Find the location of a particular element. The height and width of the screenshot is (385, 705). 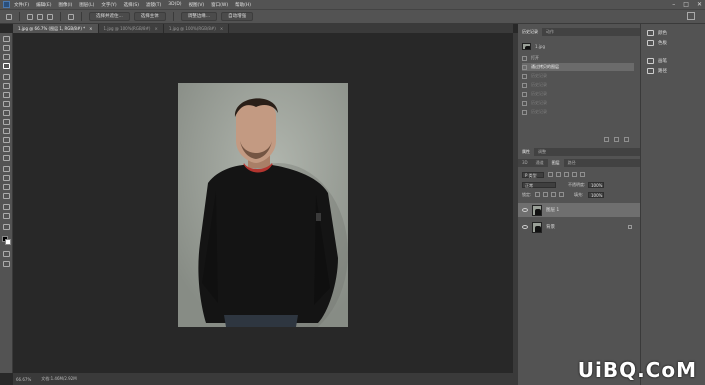

history-snapshot: 1.jpg is located at coordinates (578, 46).